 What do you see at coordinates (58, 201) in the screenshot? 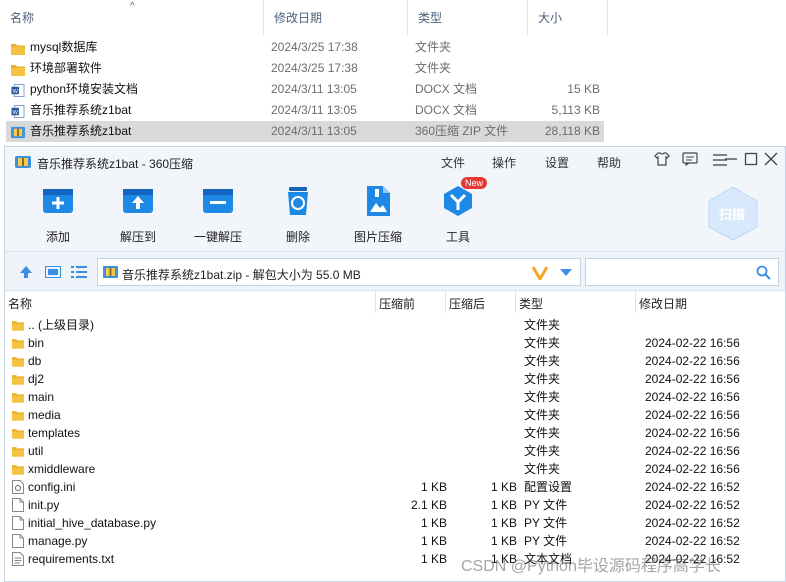
I see `add-icon` at bounding box center [58, 201].